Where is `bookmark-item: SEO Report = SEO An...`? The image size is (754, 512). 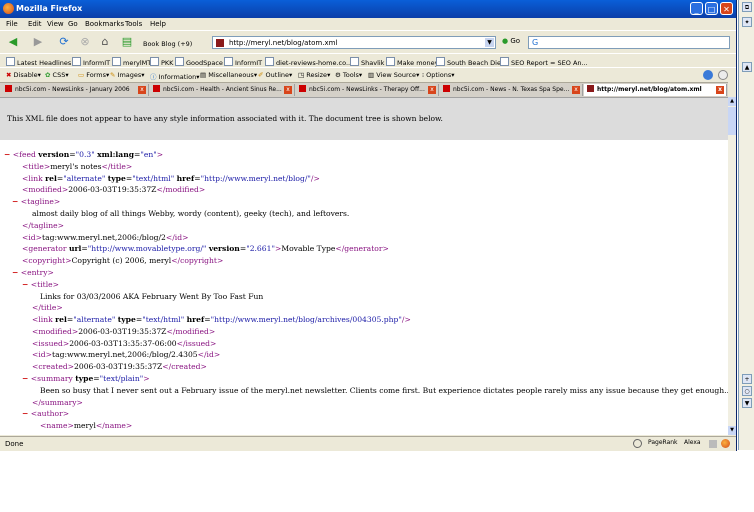
bookmark-item: SEO Report = SEO An... is located at coordinates (544, 62).